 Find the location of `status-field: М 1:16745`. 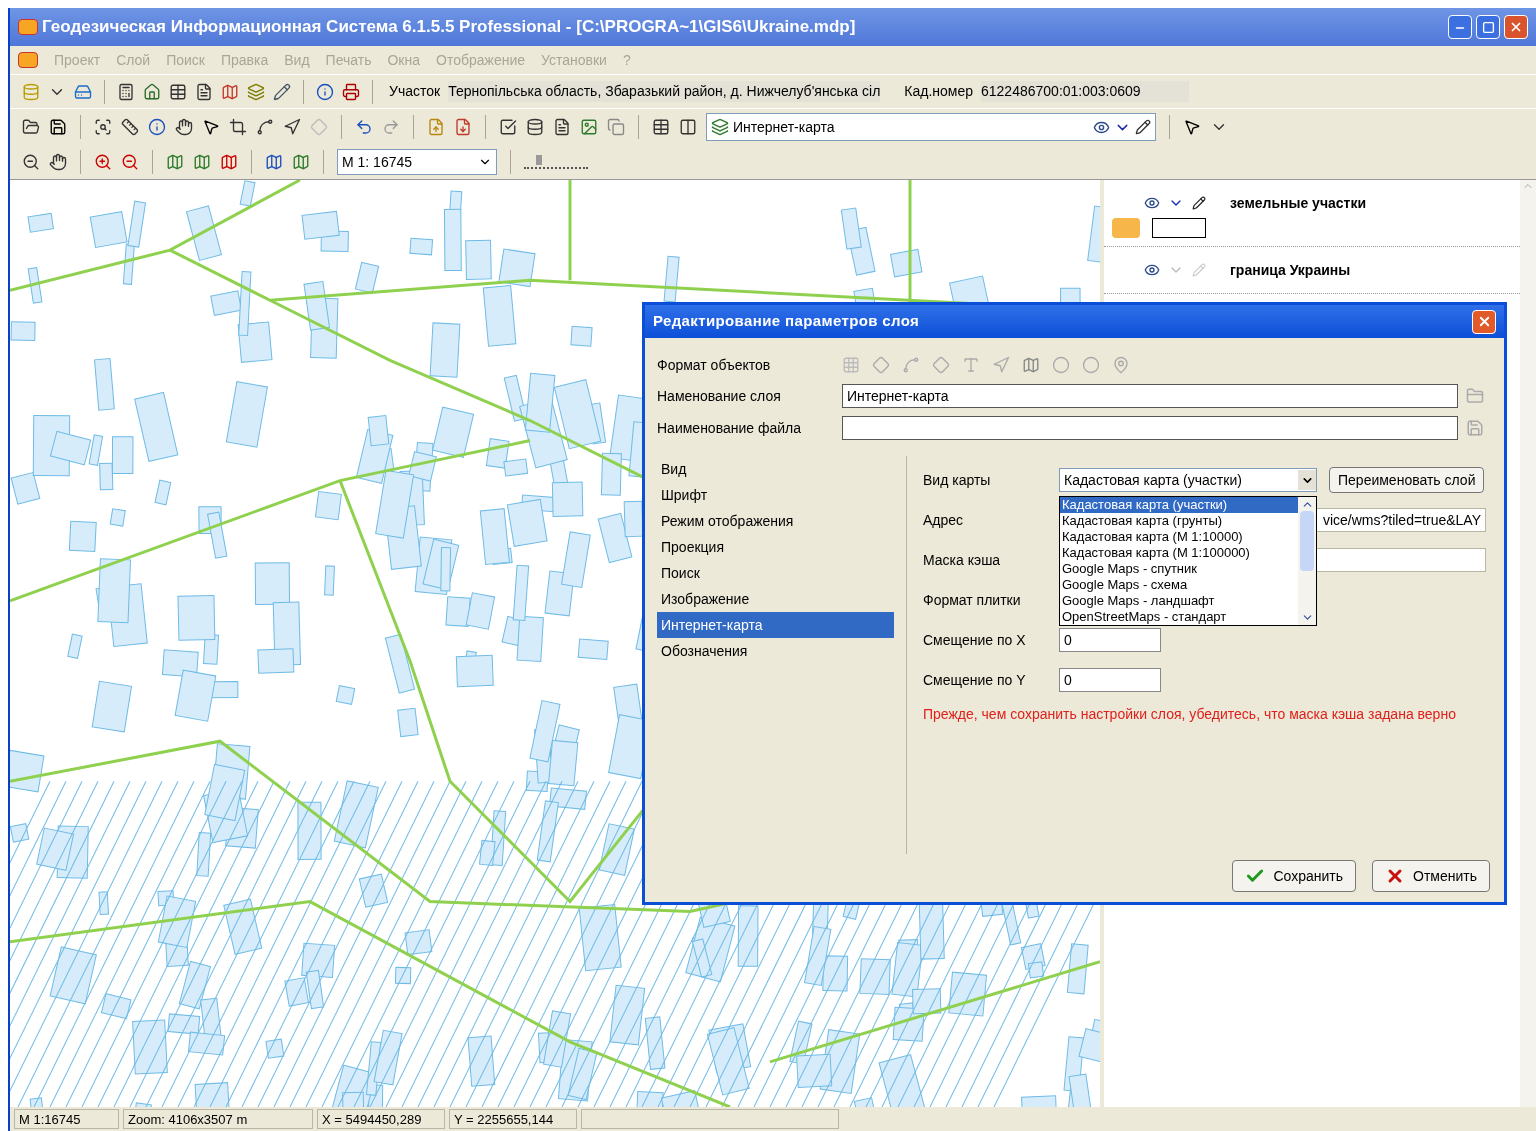

status-field: М 1:16745 is located at coordinates (66, 1119).